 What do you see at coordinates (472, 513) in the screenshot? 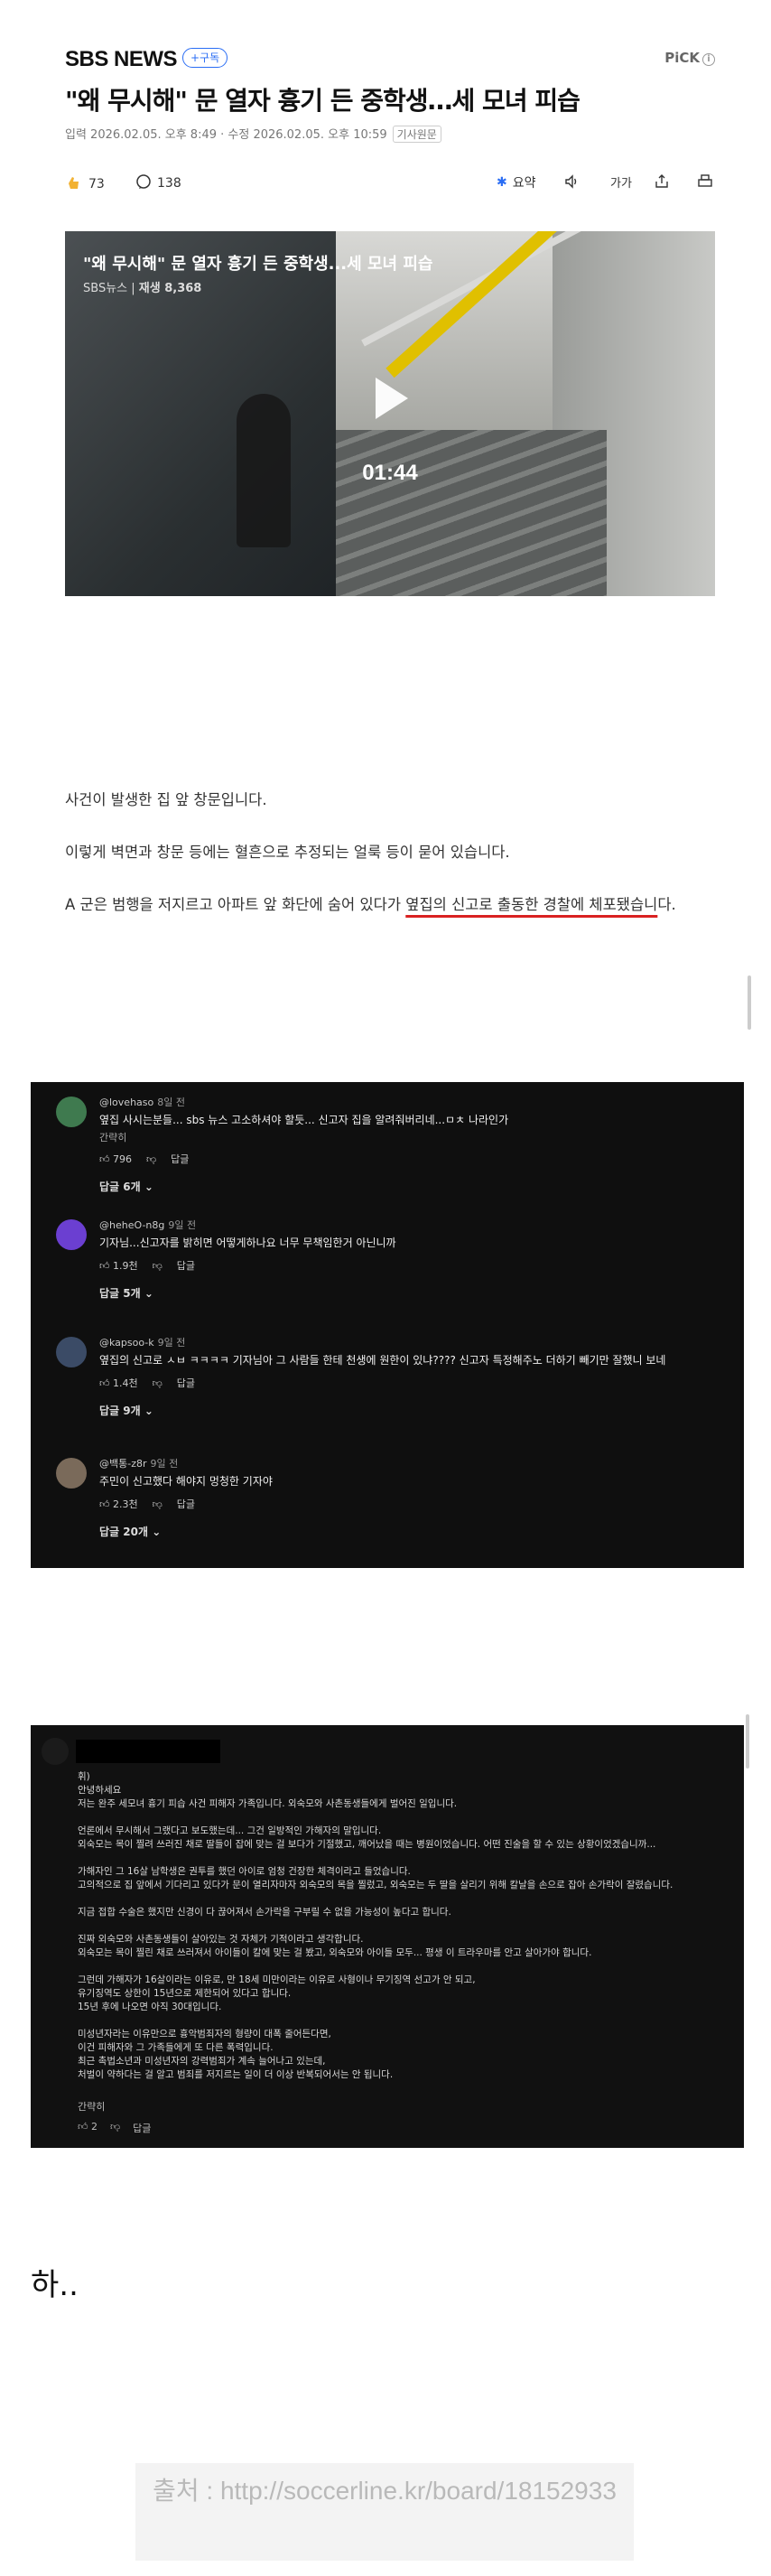
I see `video-scene-stairs` at bounding box center [472, 513].